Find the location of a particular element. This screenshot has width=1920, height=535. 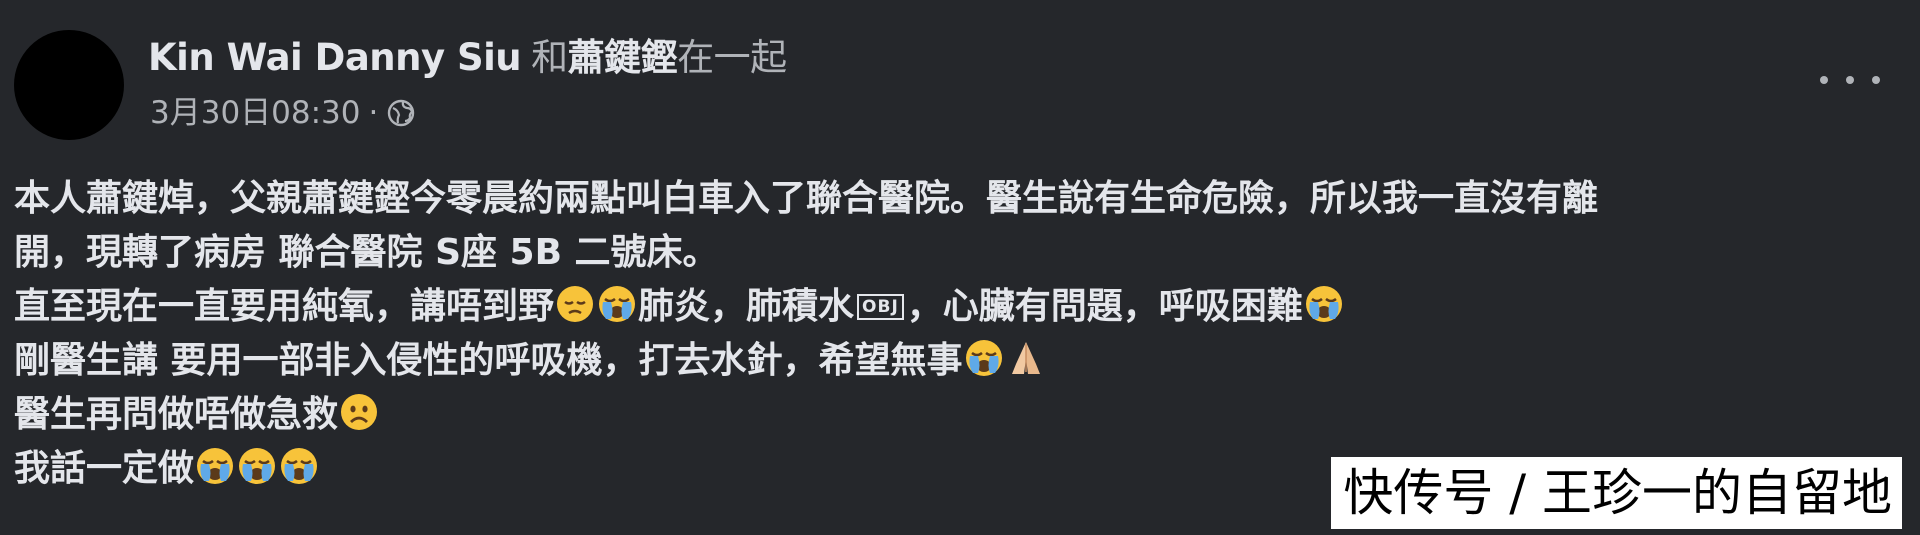

more-options-icon is located at coordinates (1850, 80).